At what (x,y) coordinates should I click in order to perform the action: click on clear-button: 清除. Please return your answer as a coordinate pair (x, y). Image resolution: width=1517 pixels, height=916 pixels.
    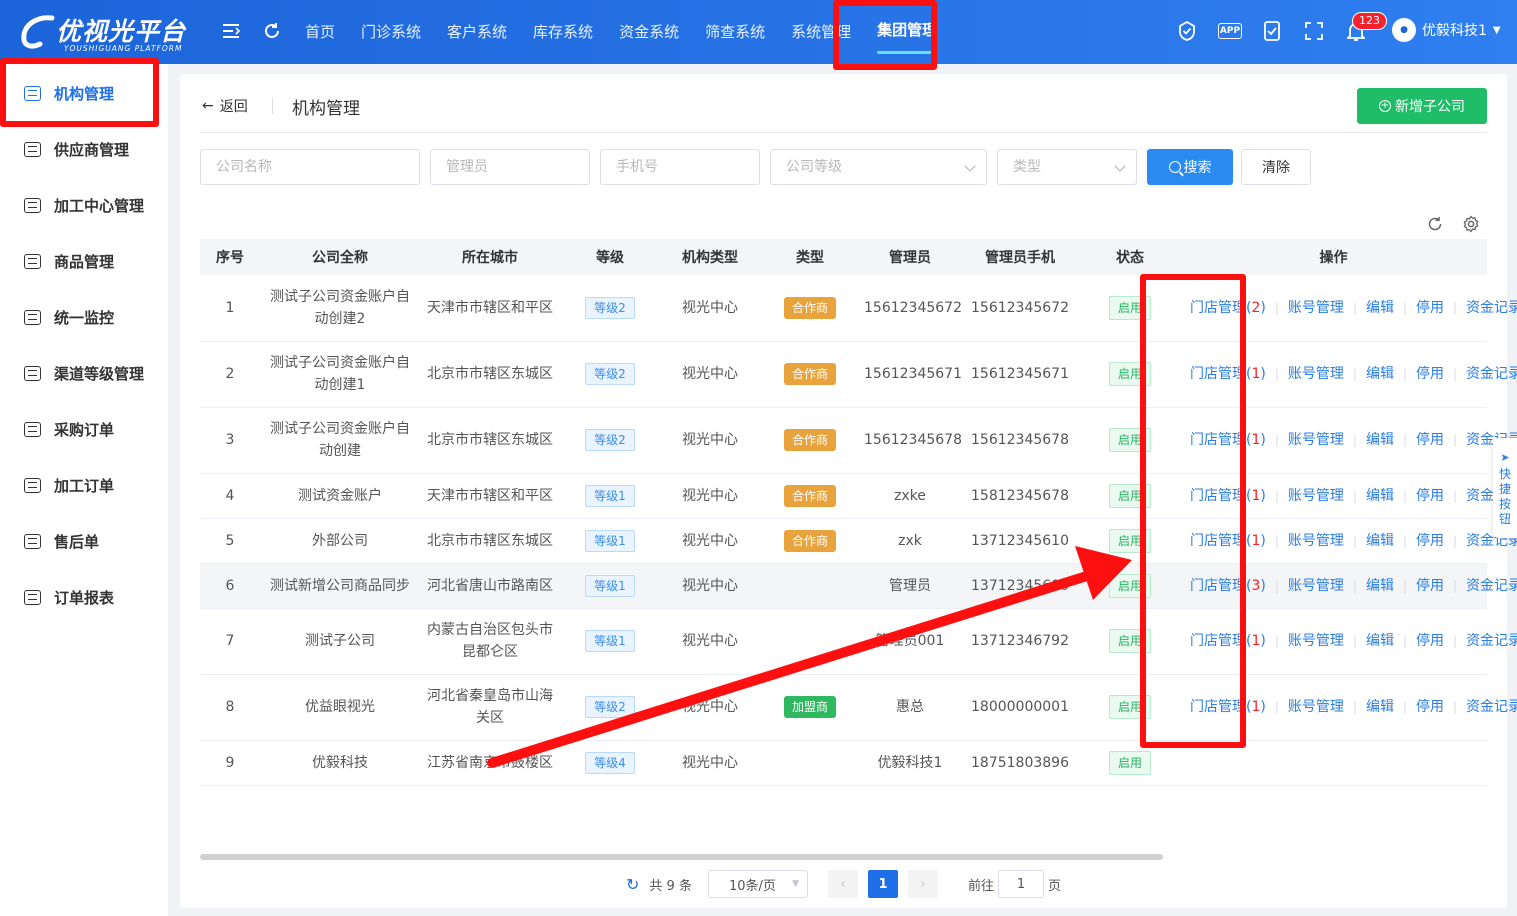
    Looking at the image, I should click on (1276, 167).